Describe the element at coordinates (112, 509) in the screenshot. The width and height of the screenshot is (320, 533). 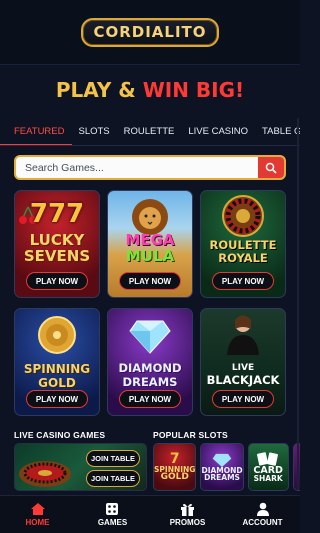
I see `dice-icon` at that location.